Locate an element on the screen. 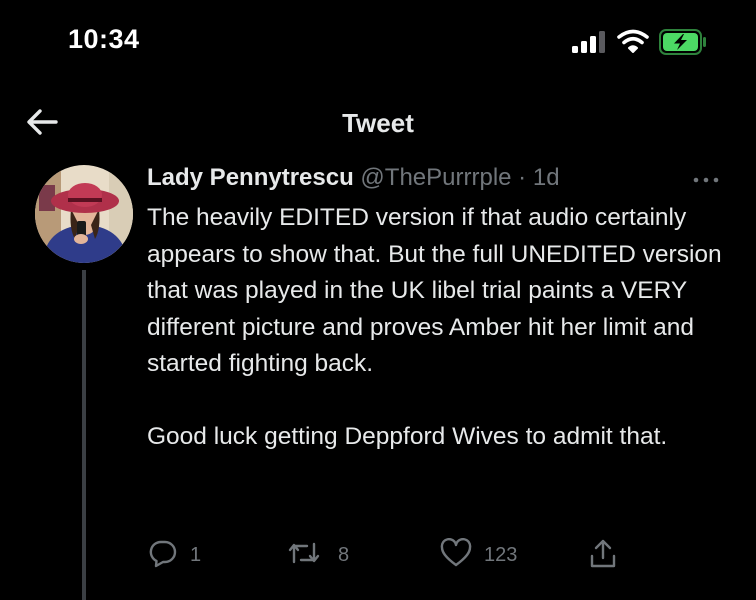 The image size is (756, 600). status-bar: 10:34 is located at coordinates (378, 44).